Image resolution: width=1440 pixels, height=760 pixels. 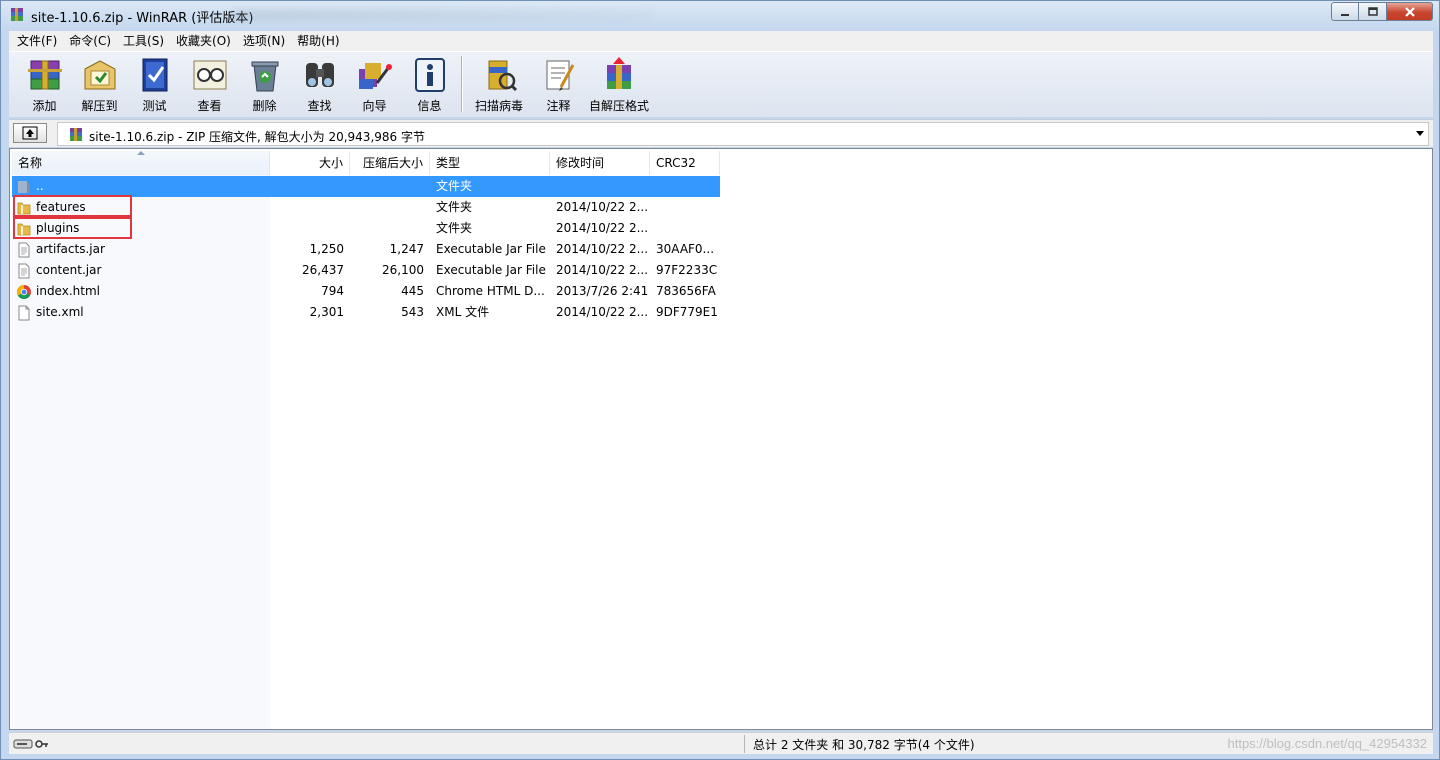 What do you see at coordinates (141, 291) in the screenshot?
I see `file-name-cell: index.html` at bounding box center [141, 291].